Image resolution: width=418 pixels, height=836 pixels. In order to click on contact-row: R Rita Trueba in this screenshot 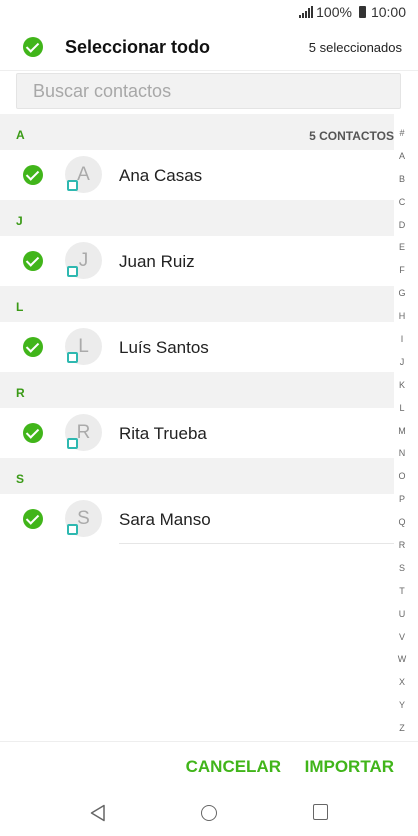, I will do `click(197, 433)`.